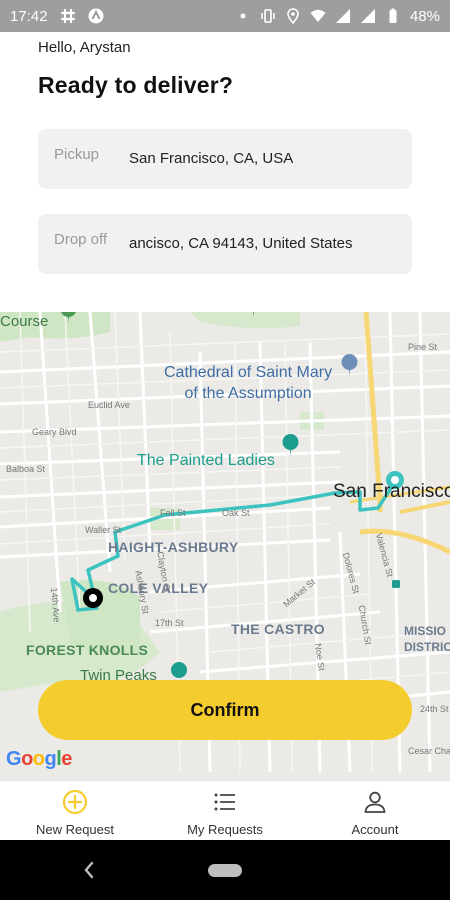 This screenshot has height=900, width=450. Describe the element at coordinates (169, 623) in the screenshot. I see `street-label: 17th St` at that location.